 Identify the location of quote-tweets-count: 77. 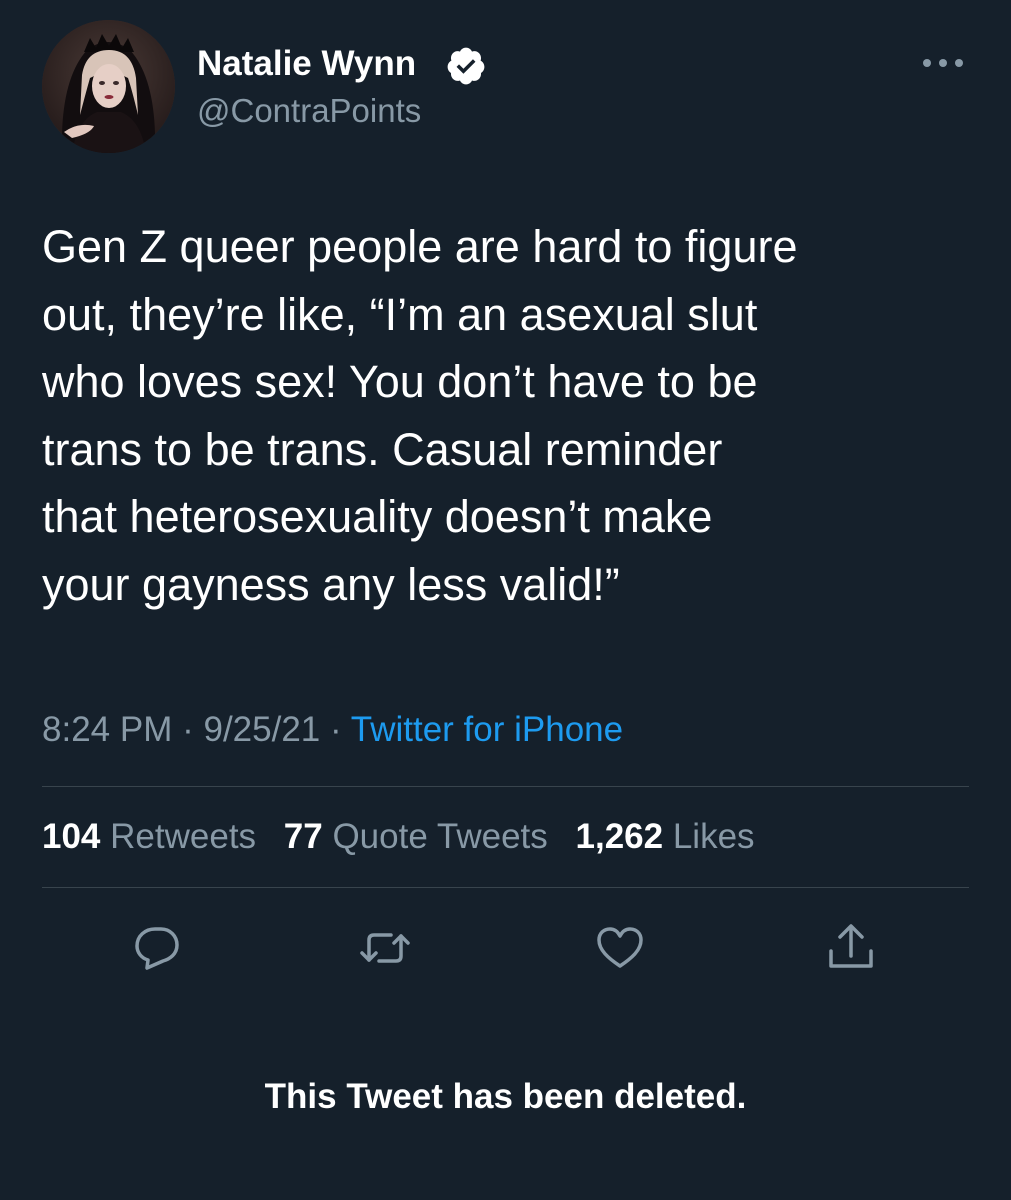
(303, 836).